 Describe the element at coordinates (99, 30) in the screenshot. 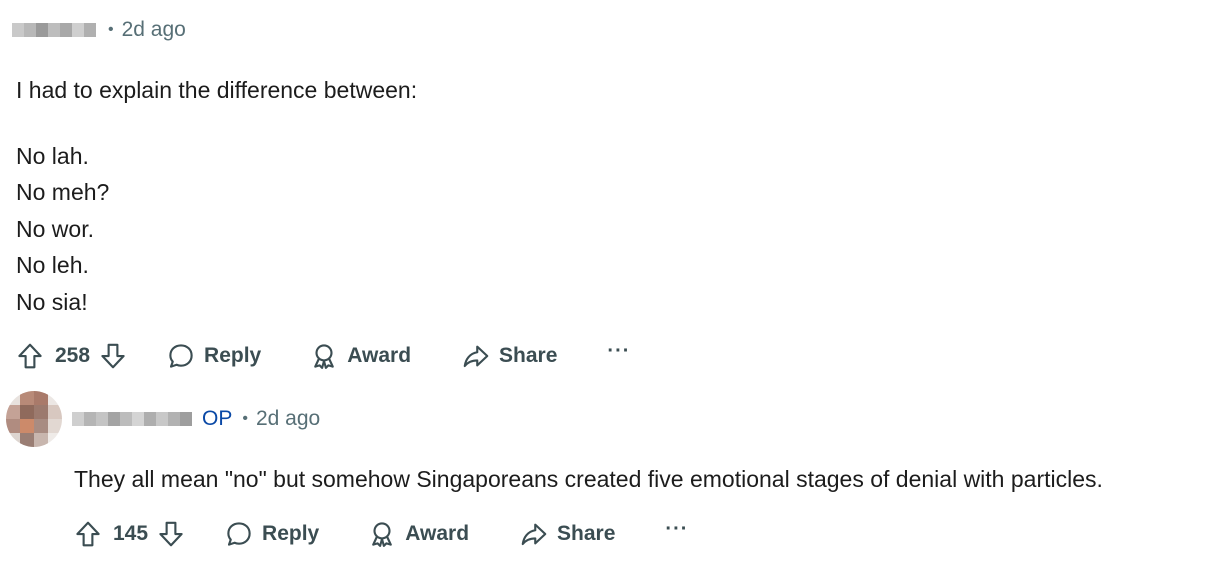

I see `comment-1-meta: • 2d ago` at that location.